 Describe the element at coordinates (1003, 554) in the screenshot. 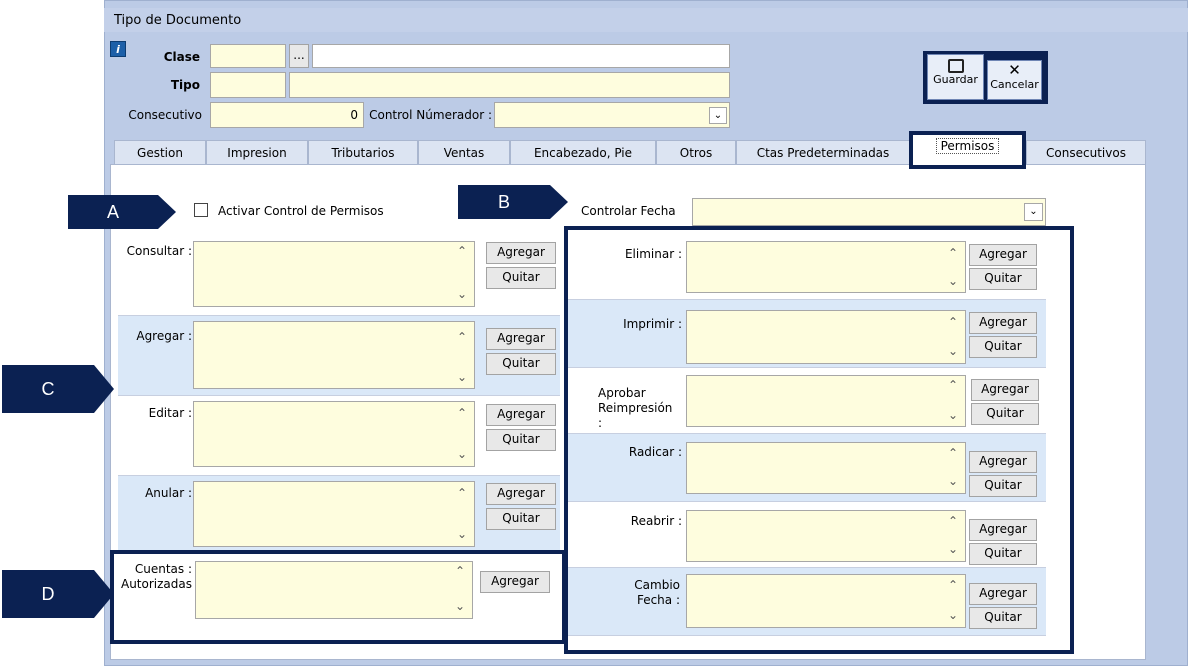

I see `reabrir-quitar-button: Quitar` at that location.